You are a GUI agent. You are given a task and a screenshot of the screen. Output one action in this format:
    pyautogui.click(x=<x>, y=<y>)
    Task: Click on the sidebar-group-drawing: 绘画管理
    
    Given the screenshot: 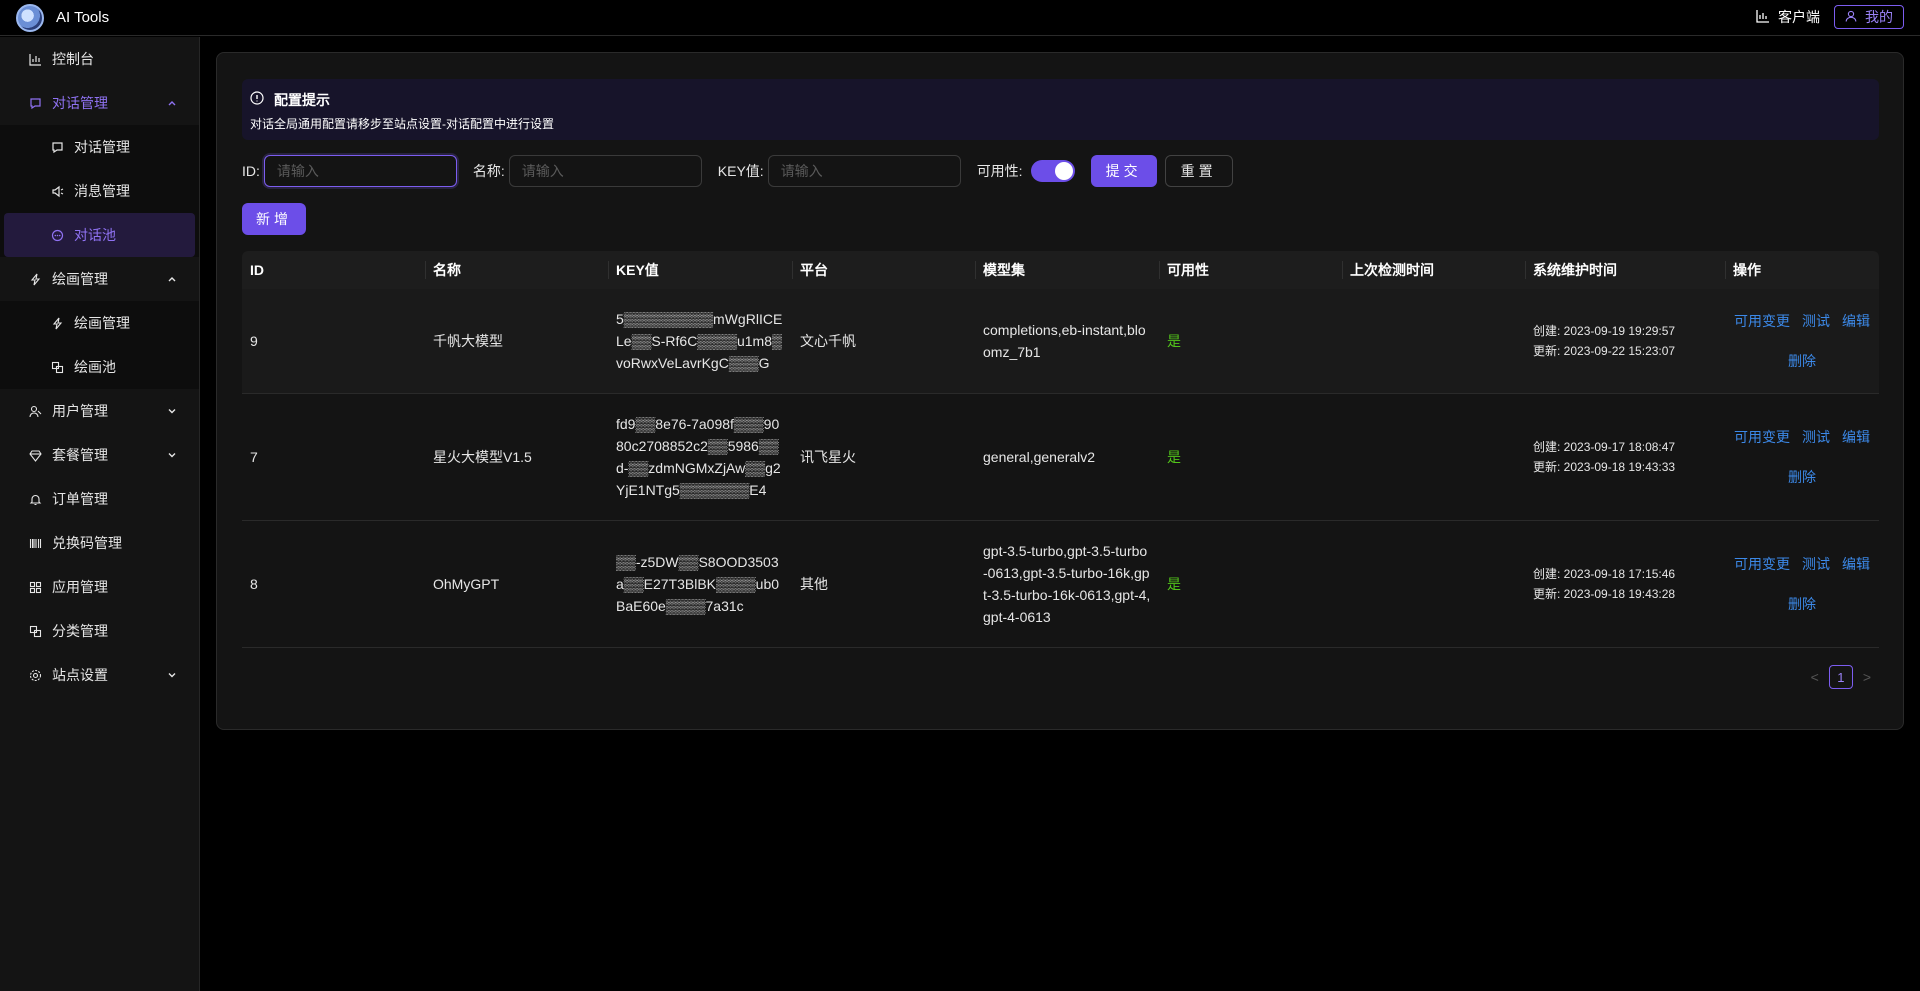 What is the action you would take?
    pyautogui.click(x=99, y=279)
    